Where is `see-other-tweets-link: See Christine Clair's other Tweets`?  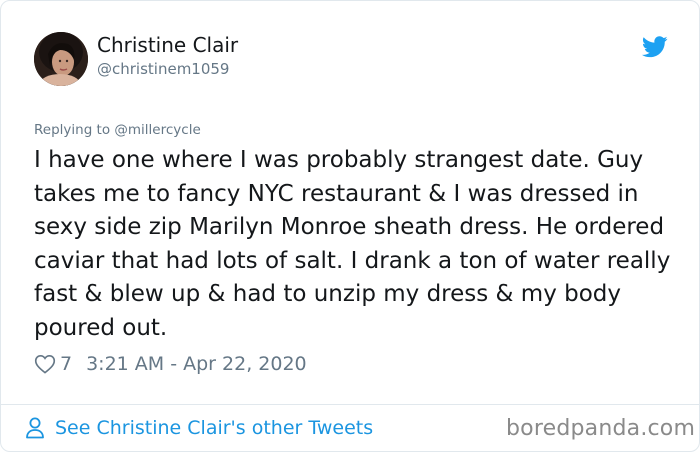 see-other-tweets-link: See Christine Clair's other Tweets is located at coordinates (199, 428).